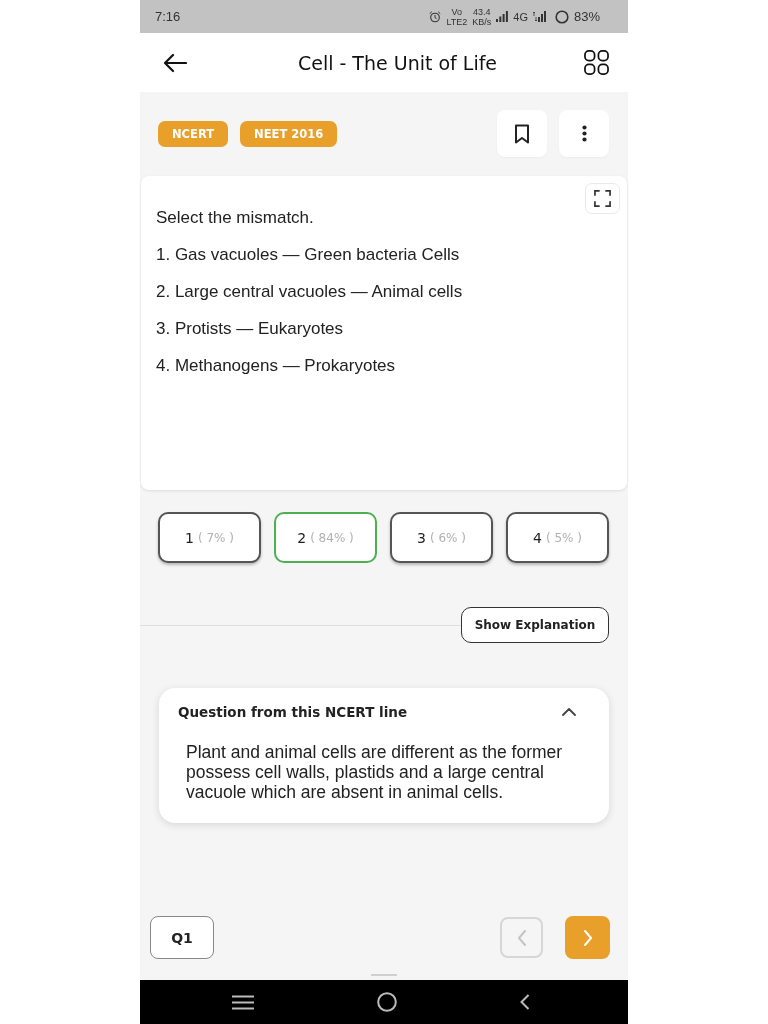 The width and height of the screenshot is (768, 1024). I want to click on back-icon, so click(525, 1002).